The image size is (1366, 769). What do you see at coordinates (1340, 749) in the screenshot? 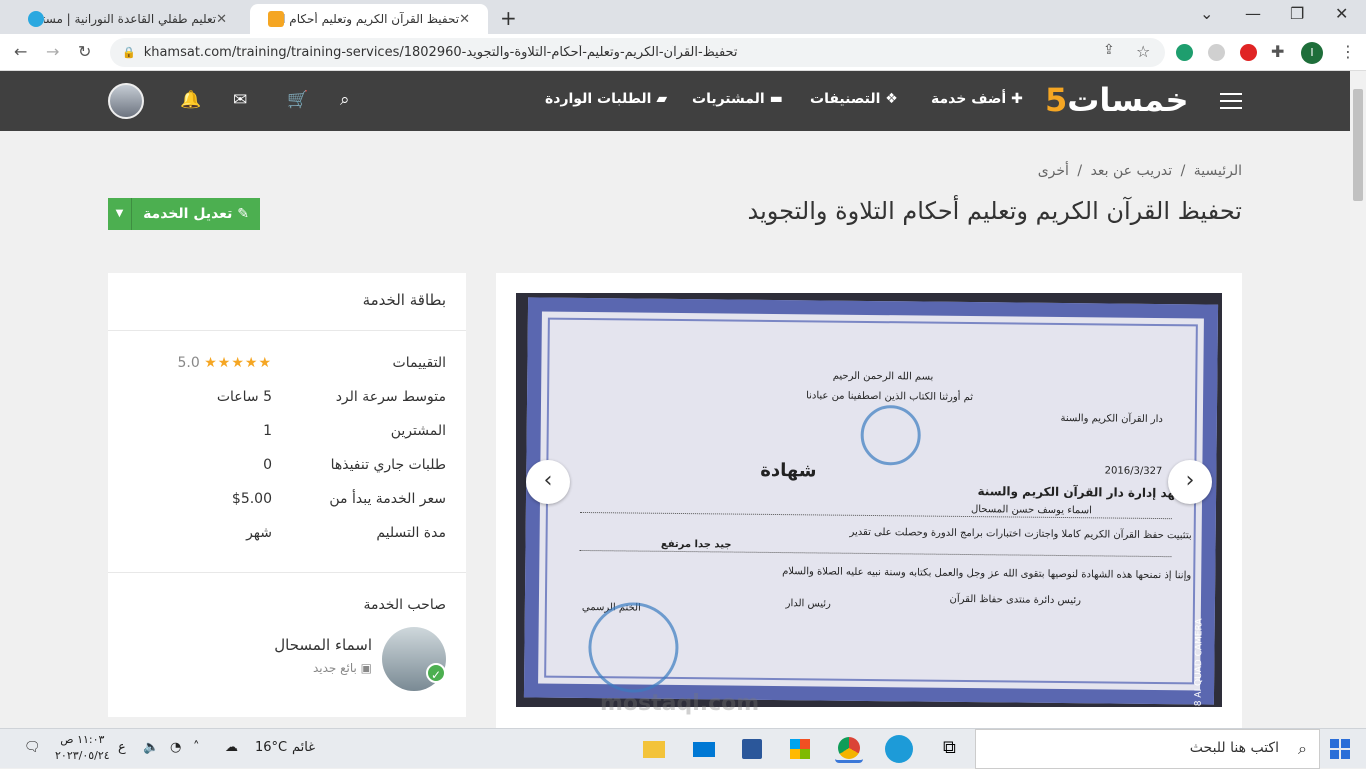
I see `windows-start-icon` at bounding box center [1340, 749].